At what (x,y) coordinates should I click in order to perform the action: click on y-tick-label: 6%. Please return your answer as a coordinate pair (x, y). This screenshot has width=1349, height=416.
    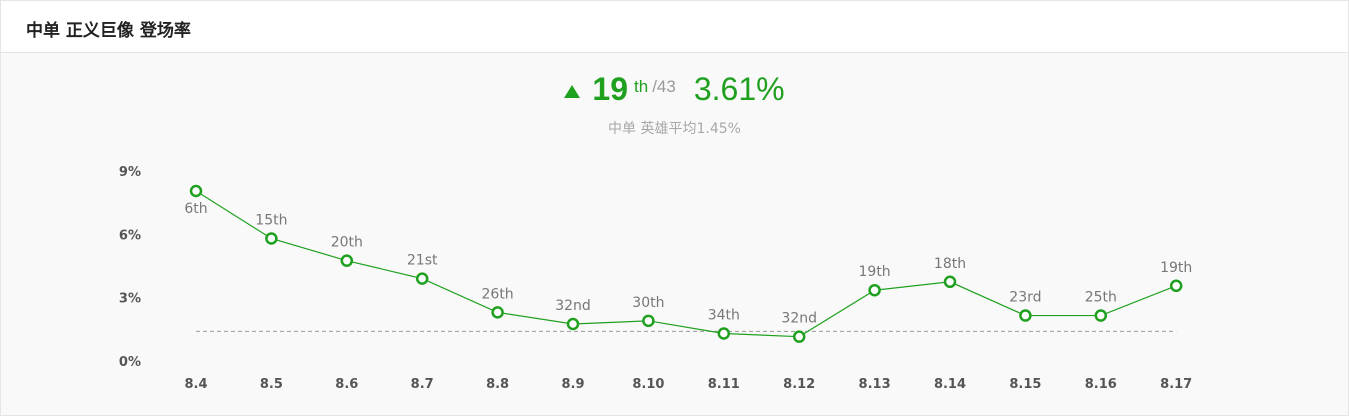
    Looking at the image, I should click on (130, 235).